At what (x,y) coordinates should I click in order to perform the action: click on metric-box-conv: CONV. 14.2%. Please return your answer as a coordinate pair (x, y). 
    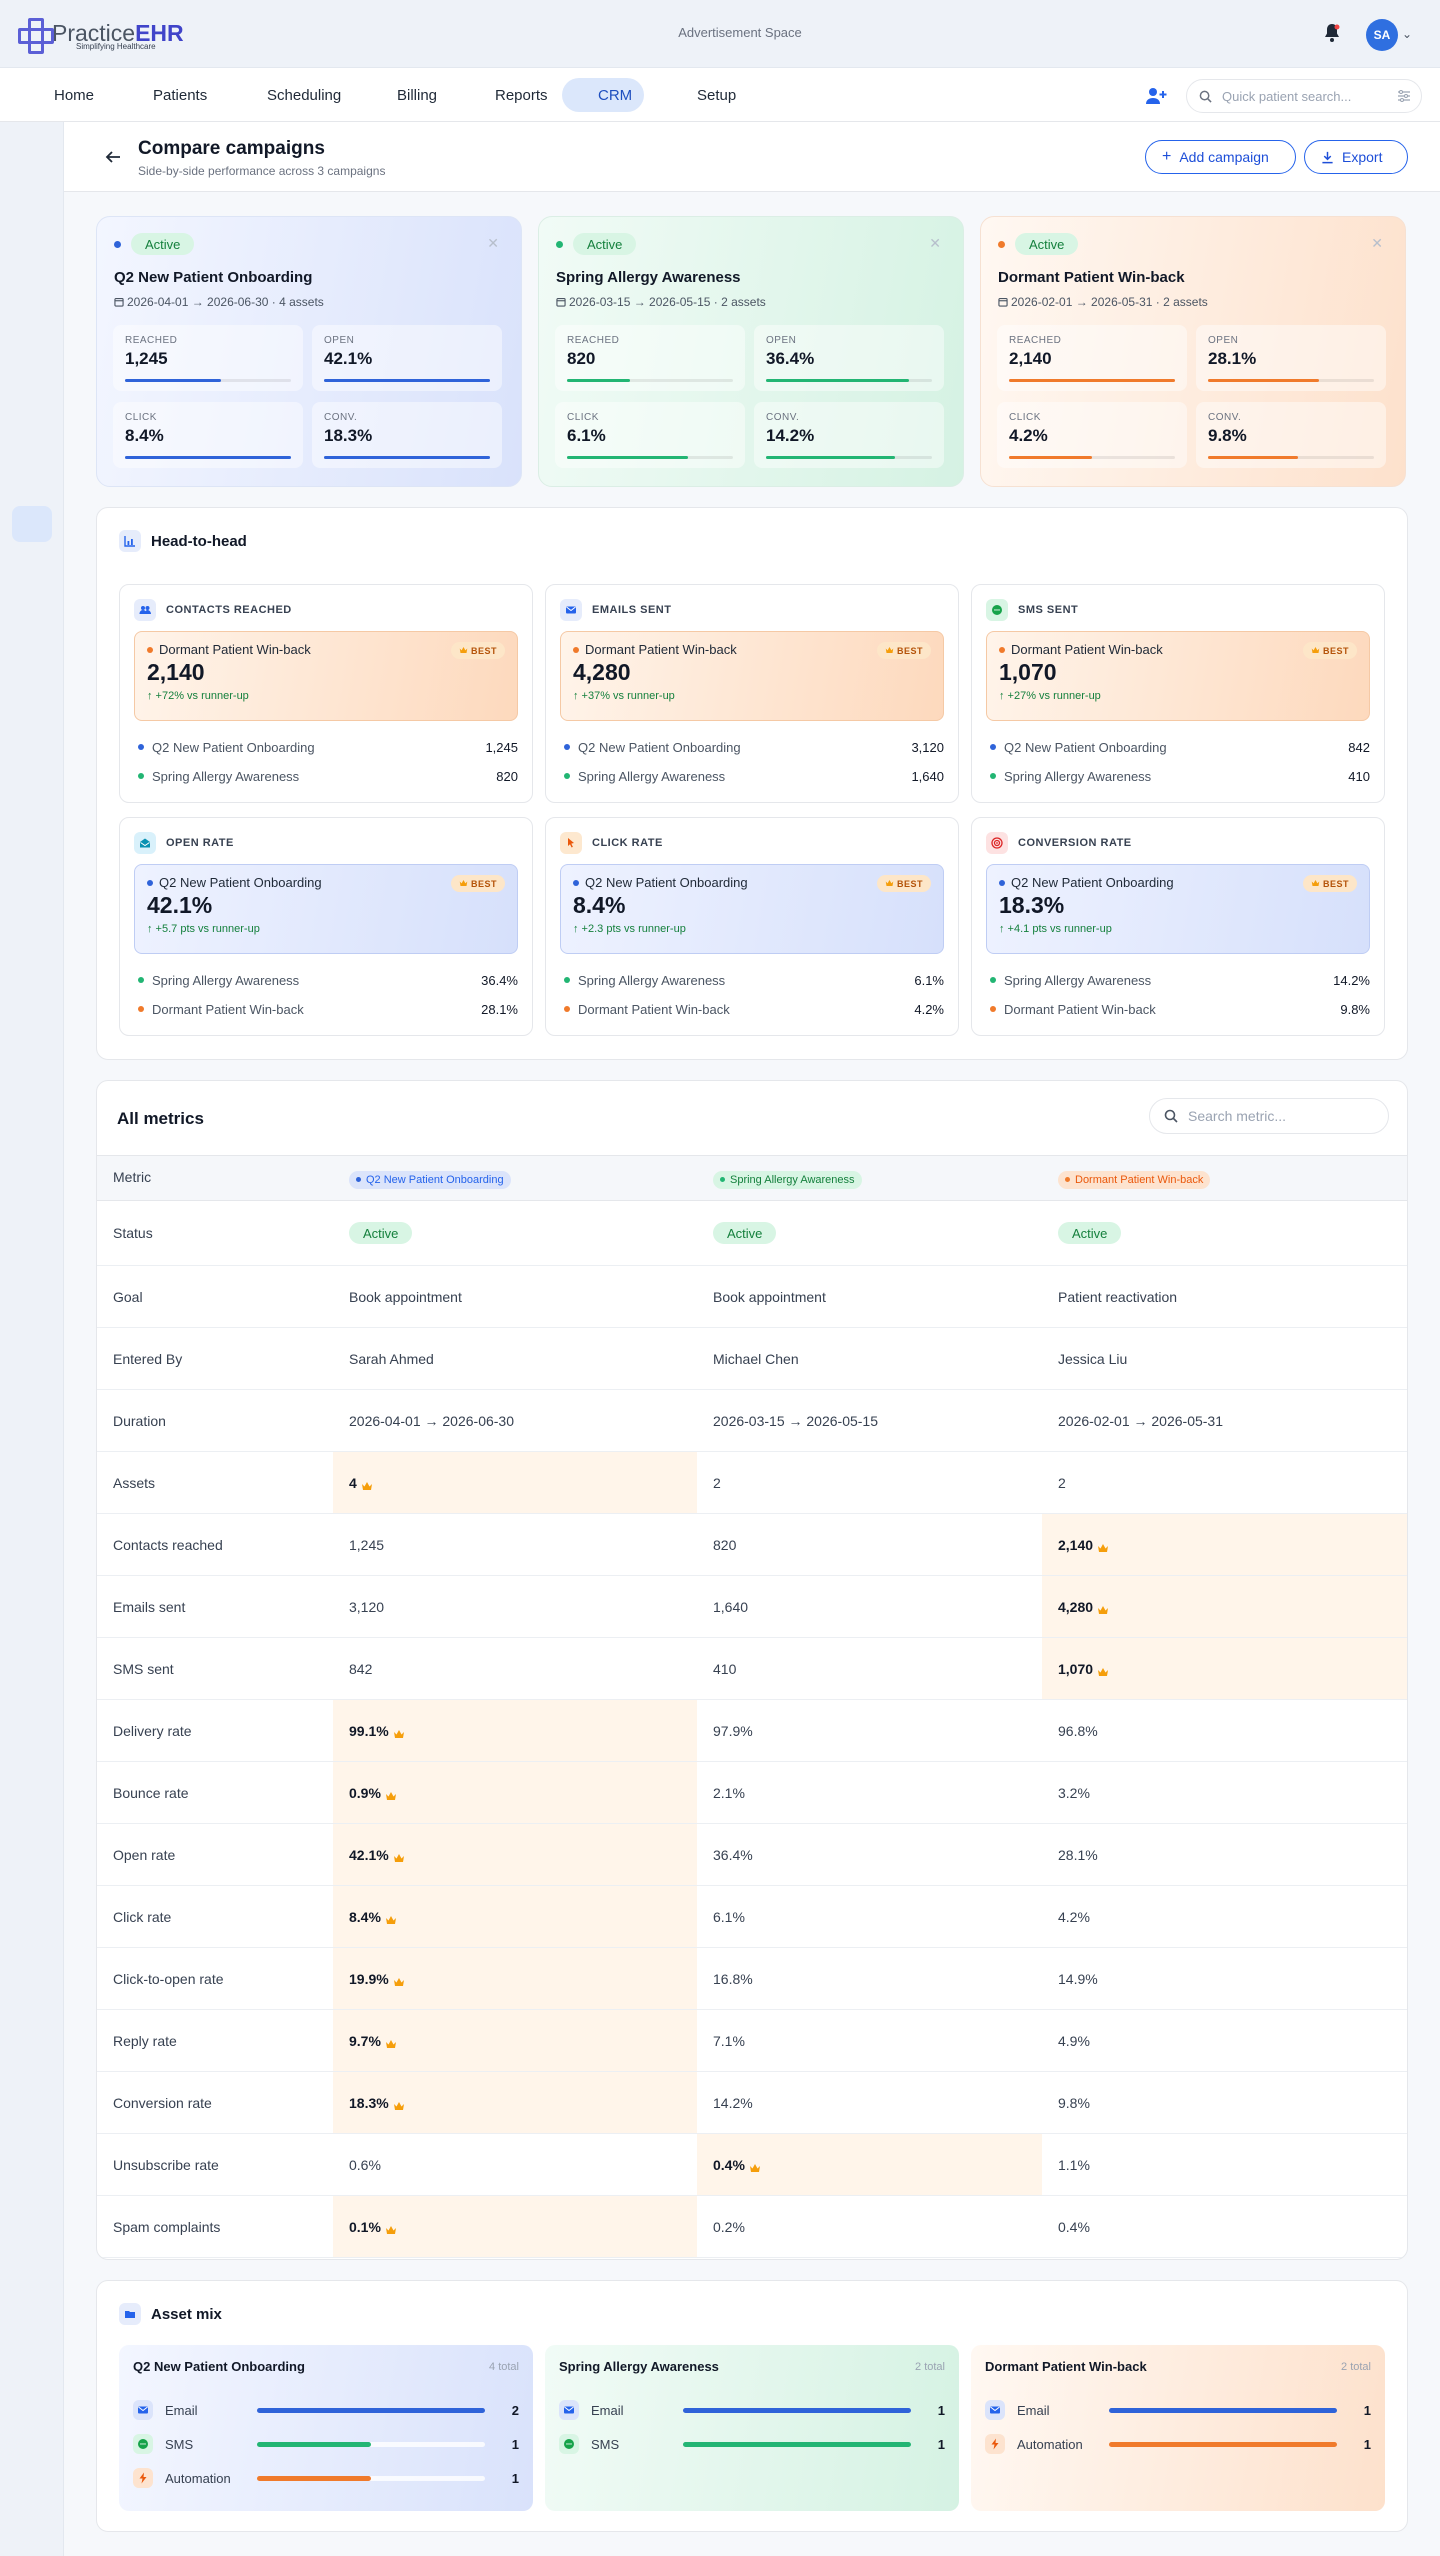
    Looking at the image, I should click on (849, 435).